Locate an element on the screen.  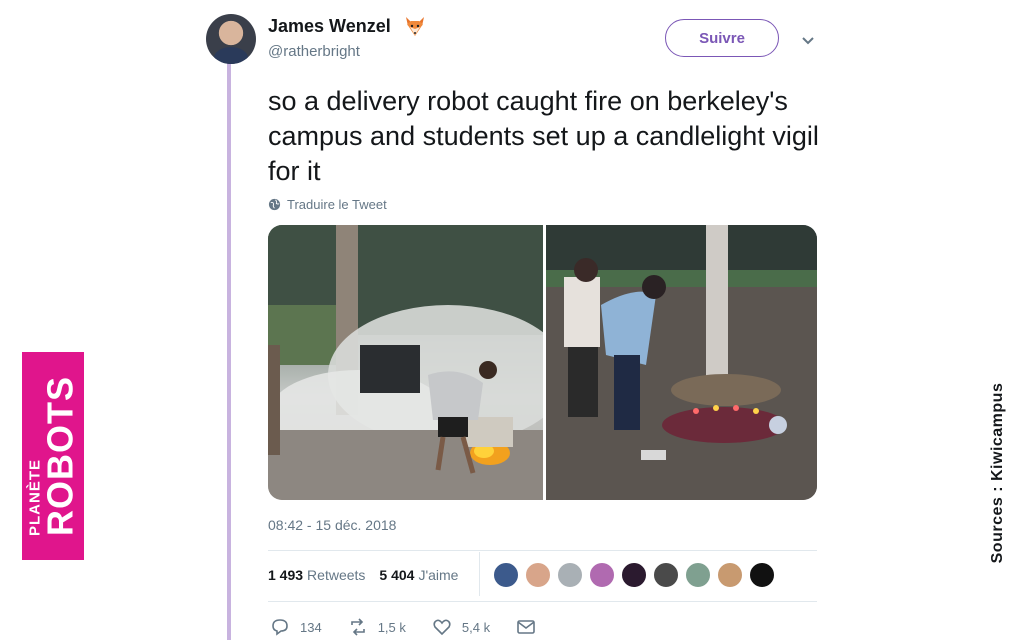
likes-stat: 5 404 J'aime is located at coordinates (418, 575).